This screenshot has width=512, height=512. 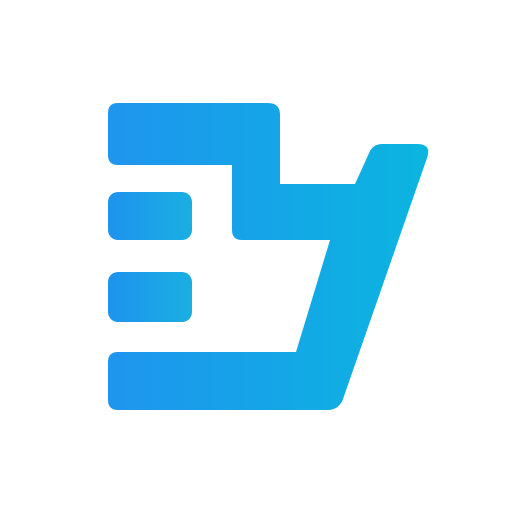 I want to click on logo-upper-bar, so click(x=150, y=216).